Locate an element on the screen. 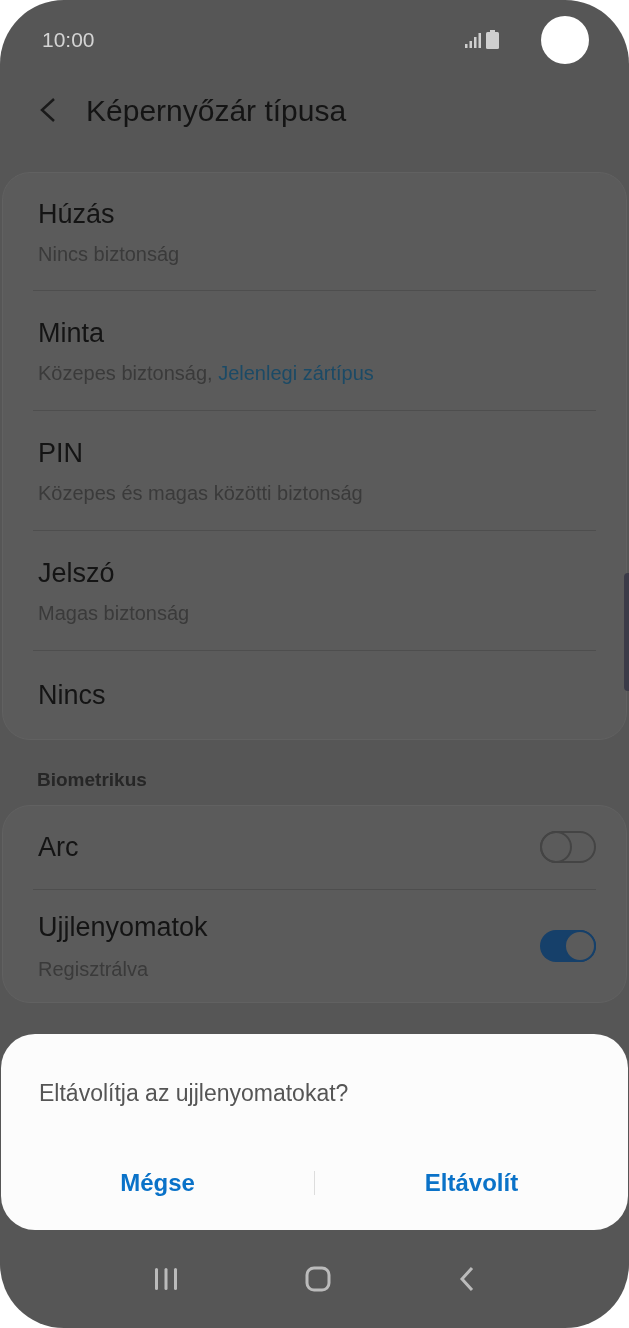 The height and width of the screenshot is (1328, 629). lock-type-item: Nincs is located at coordinates (314, 695).